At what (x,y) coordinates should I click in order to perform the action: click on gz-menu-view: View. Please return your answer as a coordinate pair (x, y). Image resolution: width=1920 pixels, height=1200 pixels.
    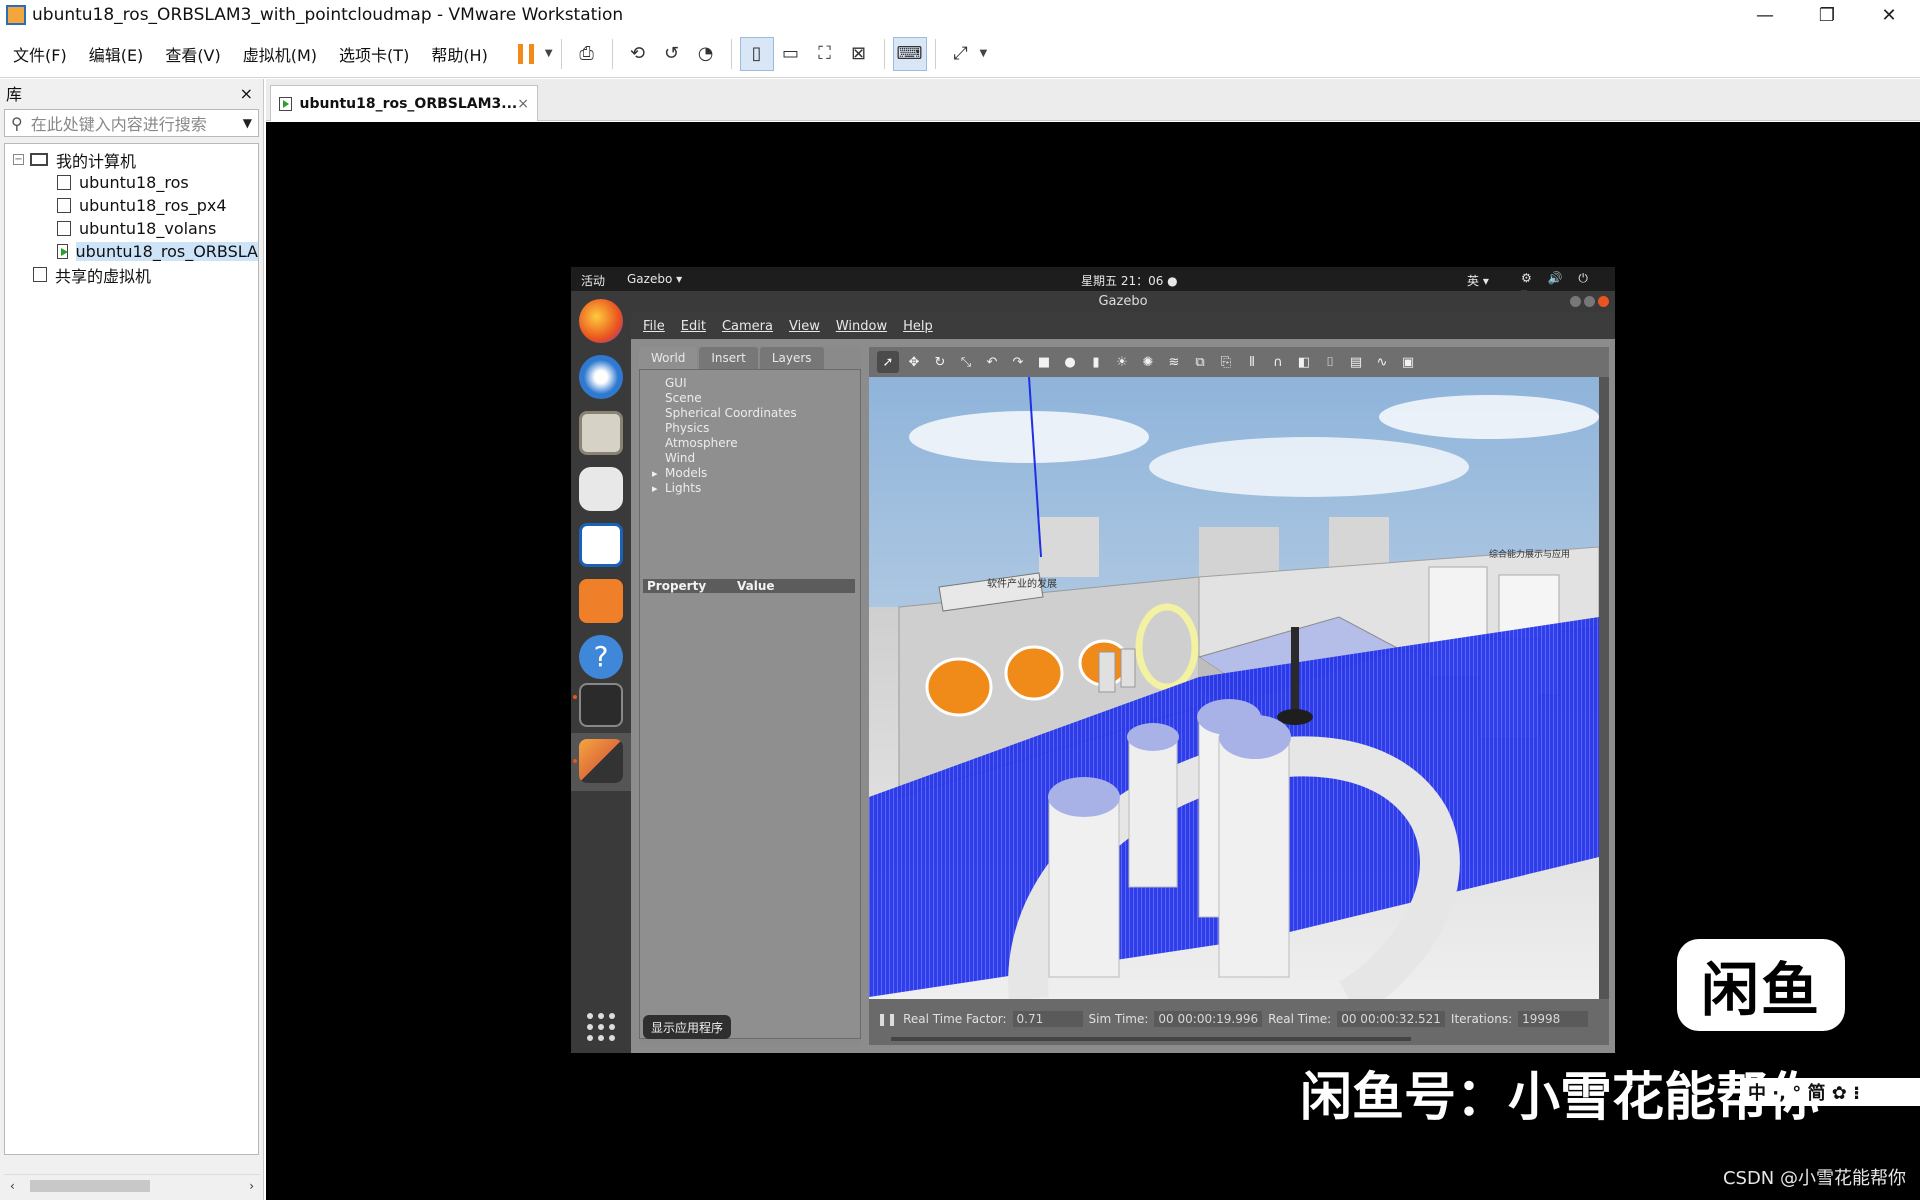
    Looking at the image, I should click on (804, 326).